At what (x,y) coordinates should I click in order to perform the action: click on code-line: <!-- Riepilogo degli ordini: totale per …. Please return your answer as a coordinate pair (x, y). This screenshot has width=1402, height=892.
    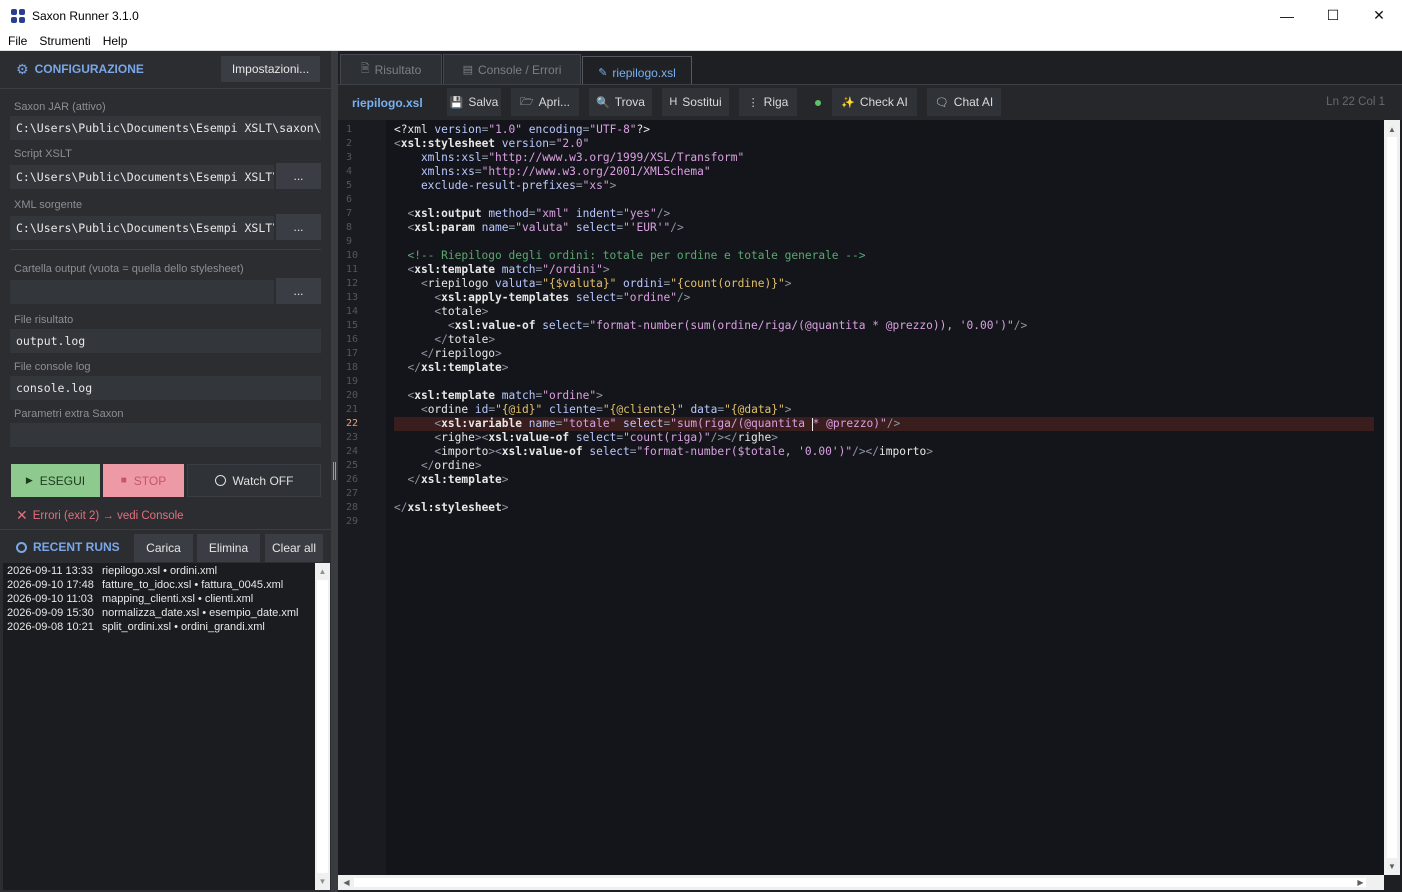
    Looking at the image, I should click on (629, 256).